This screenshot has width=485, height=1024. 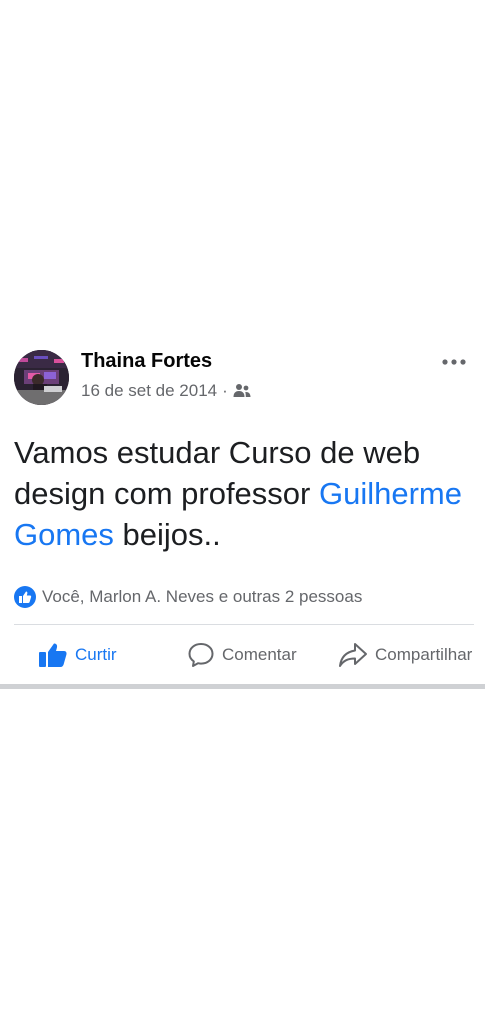 I want to click on post-text-after-mention: beijos.., so click(x=171, y=534).